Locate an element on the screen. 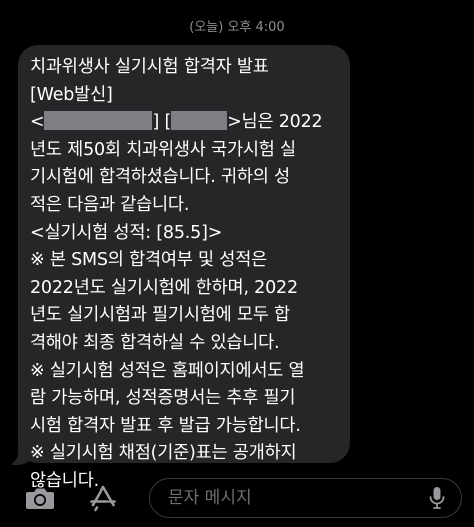  app-store-button is located at coordinates (103, 498).